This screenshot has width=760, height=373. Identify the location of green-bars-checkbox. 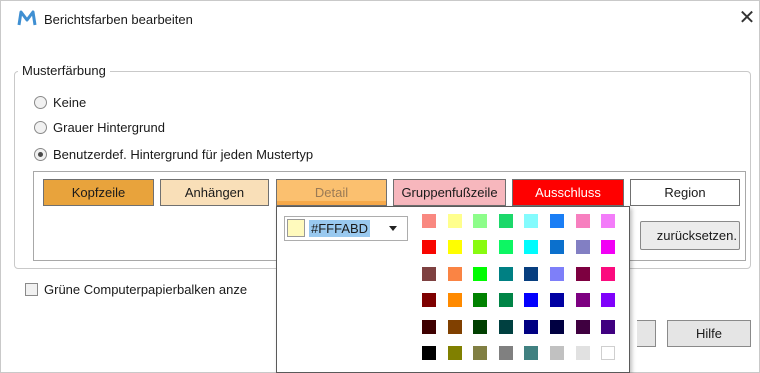
(31, 289).